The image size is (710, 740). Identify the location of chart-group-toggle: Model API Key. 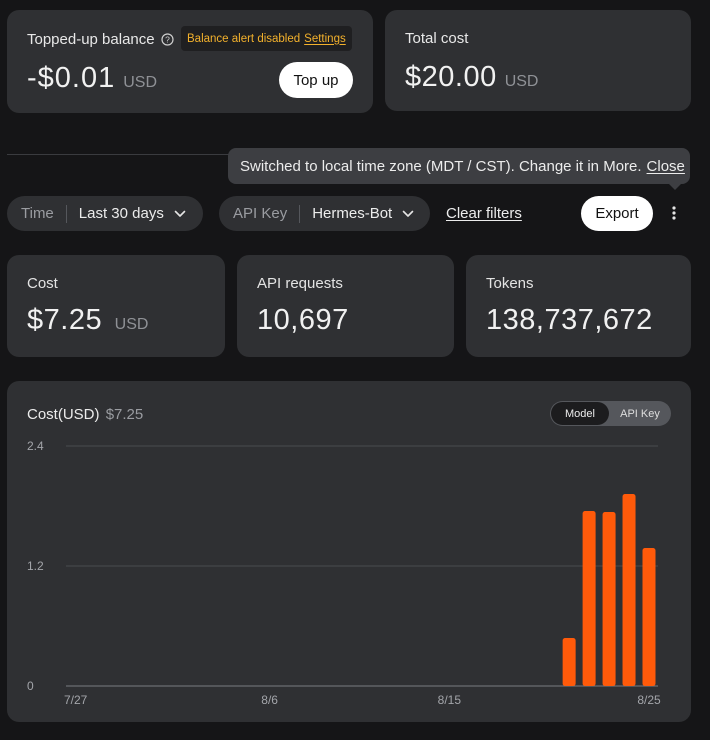
(610, 413).